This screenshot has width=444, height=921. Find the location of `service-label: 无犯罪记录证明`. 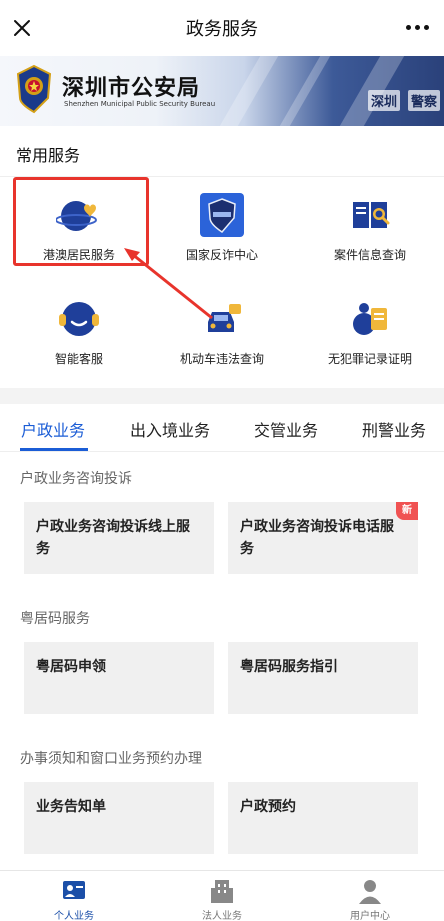

service-label: 无犯罪记录证明 is located at coordinates (369, 359).